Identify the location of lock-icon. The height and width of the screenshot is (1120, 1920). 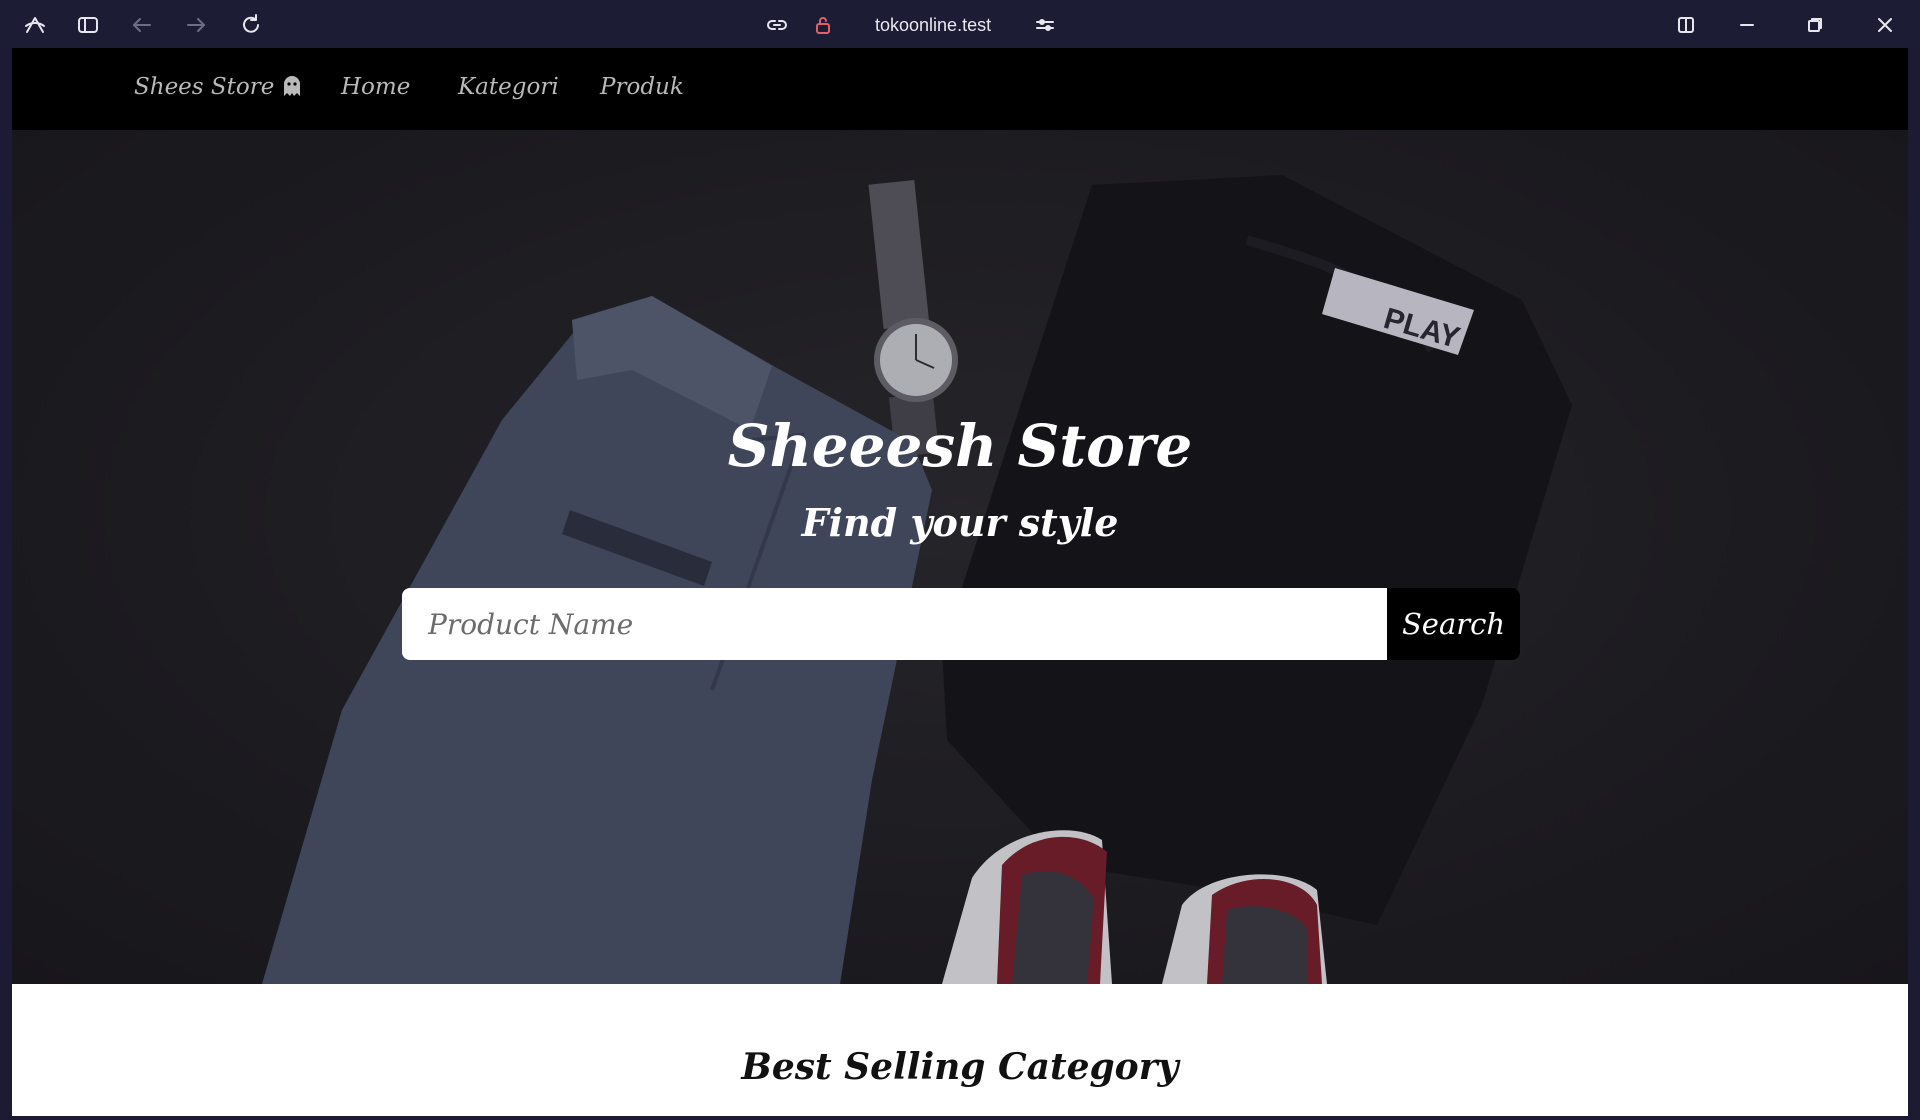
(823, 25).